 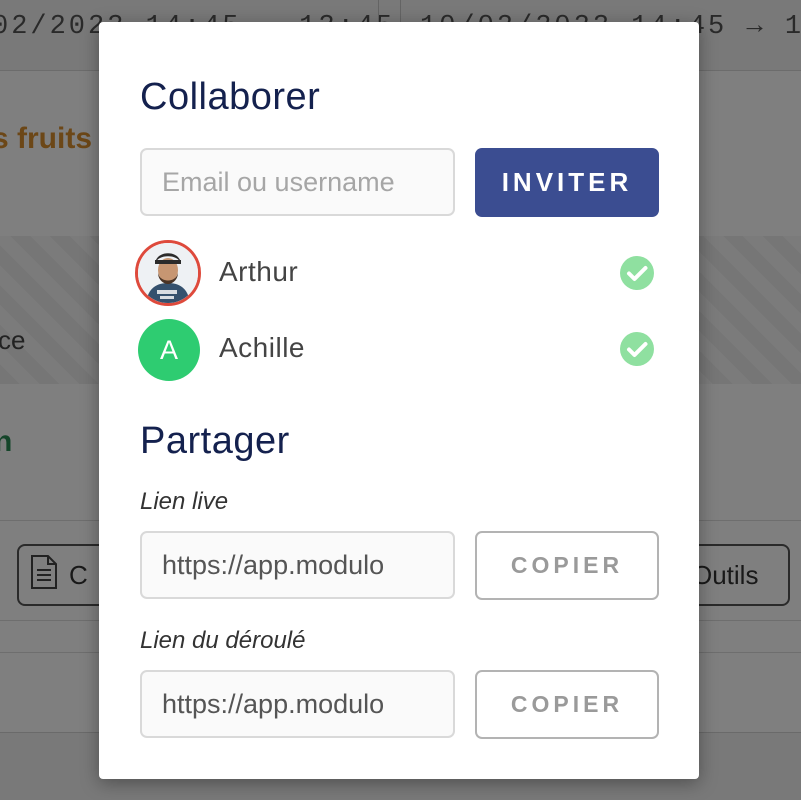 I want to click on collaborator-row: A Achille, so click(x=397, y=349).